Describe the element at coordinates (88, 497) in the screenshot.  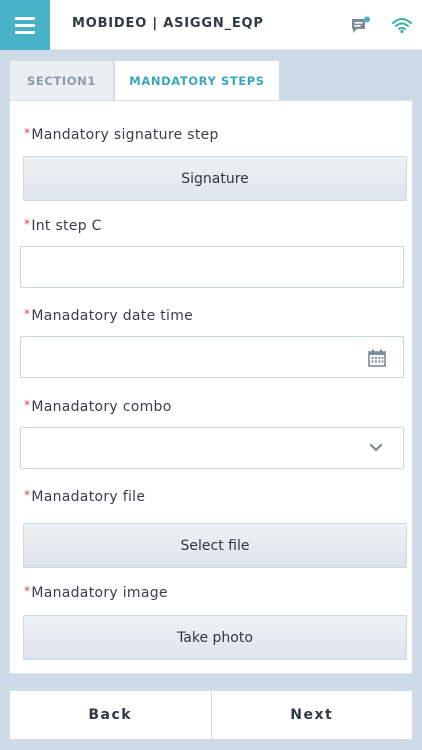
I see `file-label-text: Manadatory file` at that location.